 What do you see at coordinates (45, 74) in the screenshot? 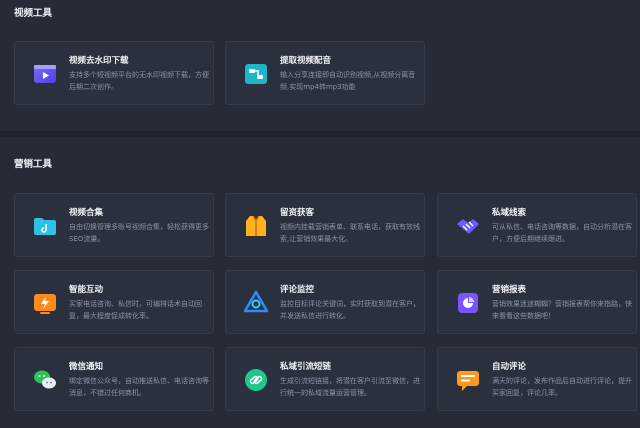
I see `video-play-icon` at bounding box center [45, 74].